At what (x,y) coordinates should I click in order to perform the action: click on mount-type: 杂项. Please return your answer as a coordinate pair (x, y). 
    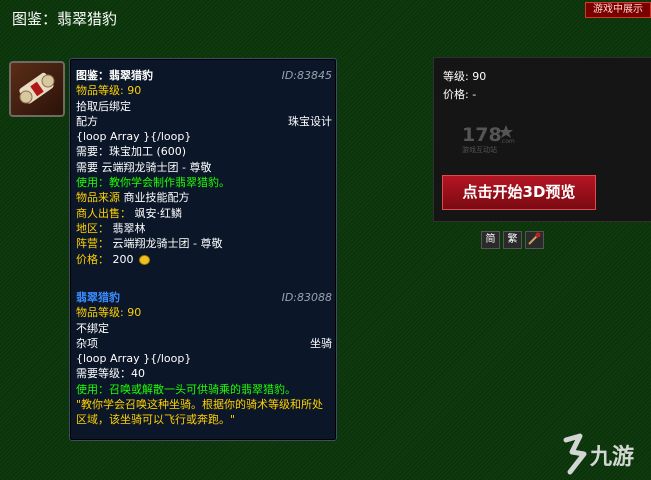
    Looking at the image, I should click on (87, 343).